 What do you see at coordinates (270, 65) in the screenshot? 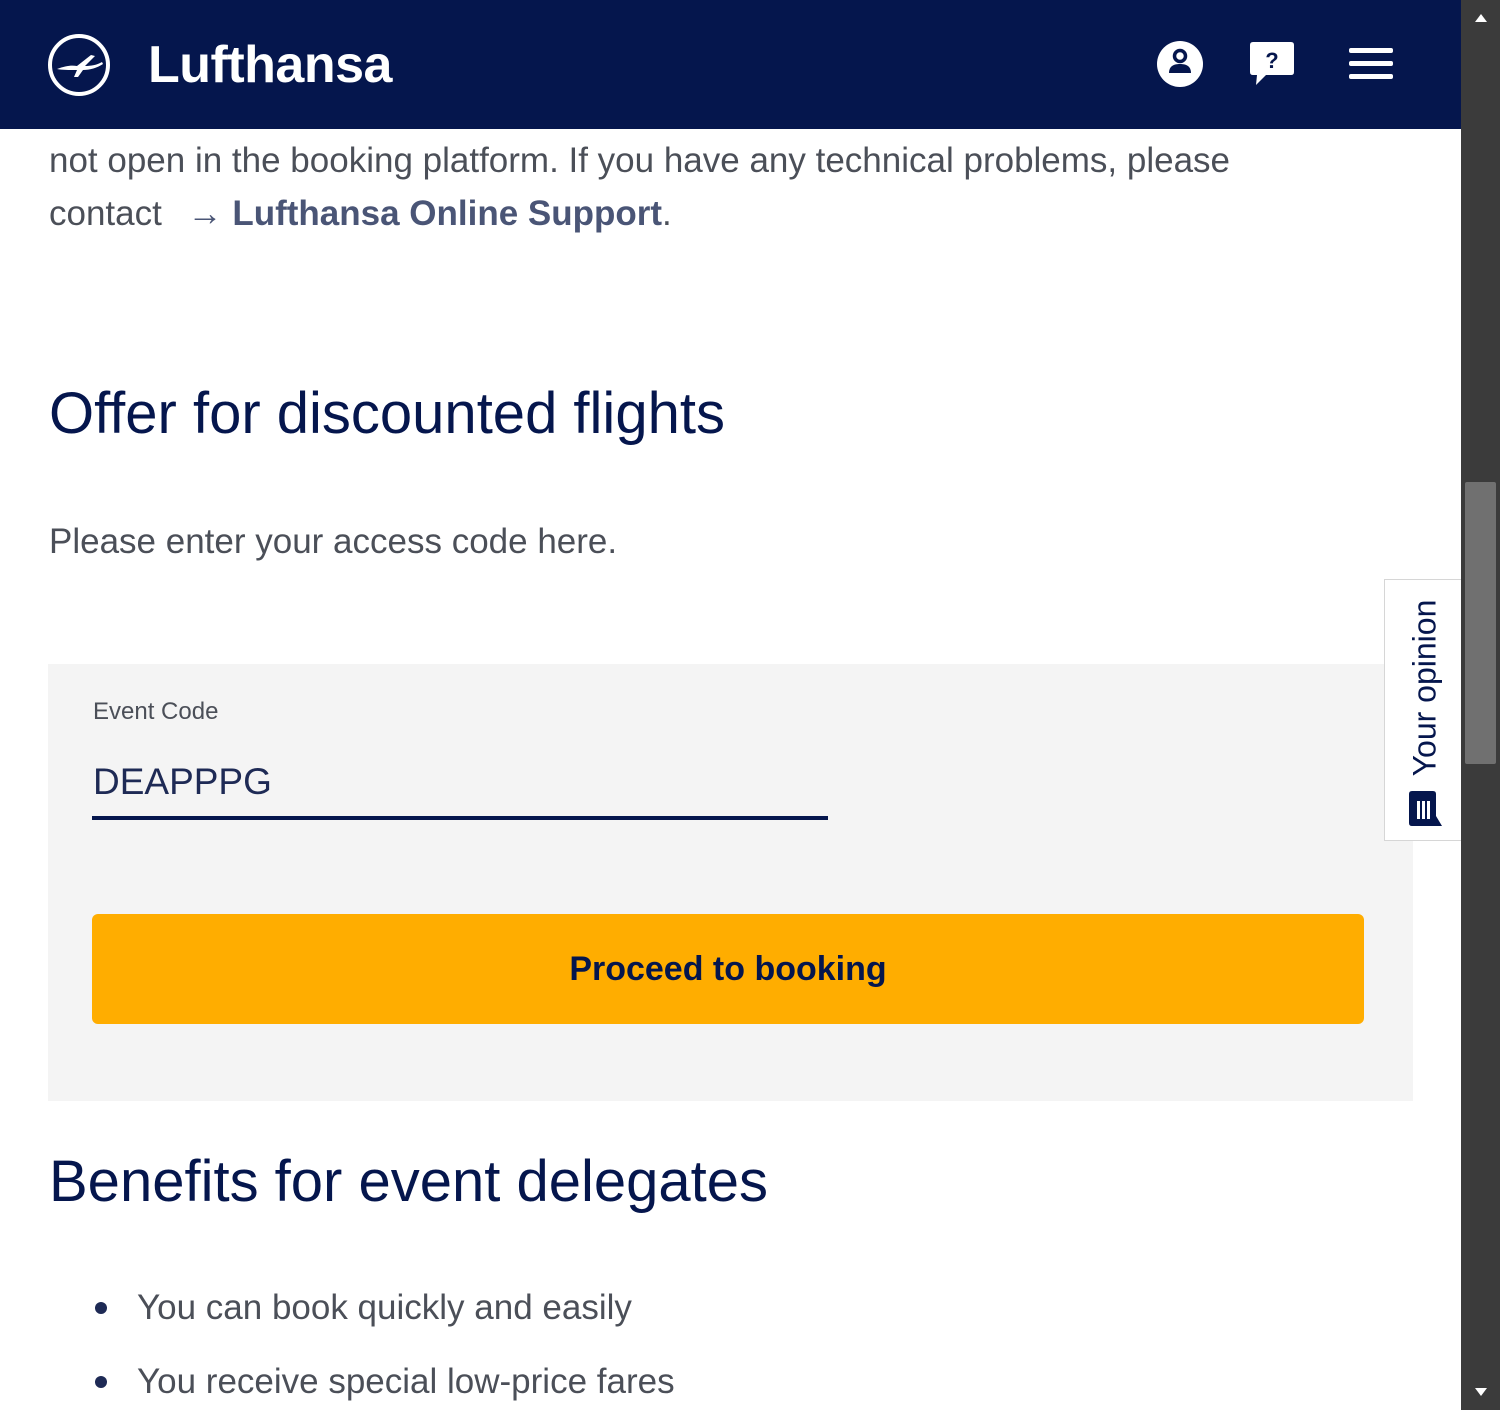
I see `brand-wordmark: Lufthansa` at bounding box center [270, 65].